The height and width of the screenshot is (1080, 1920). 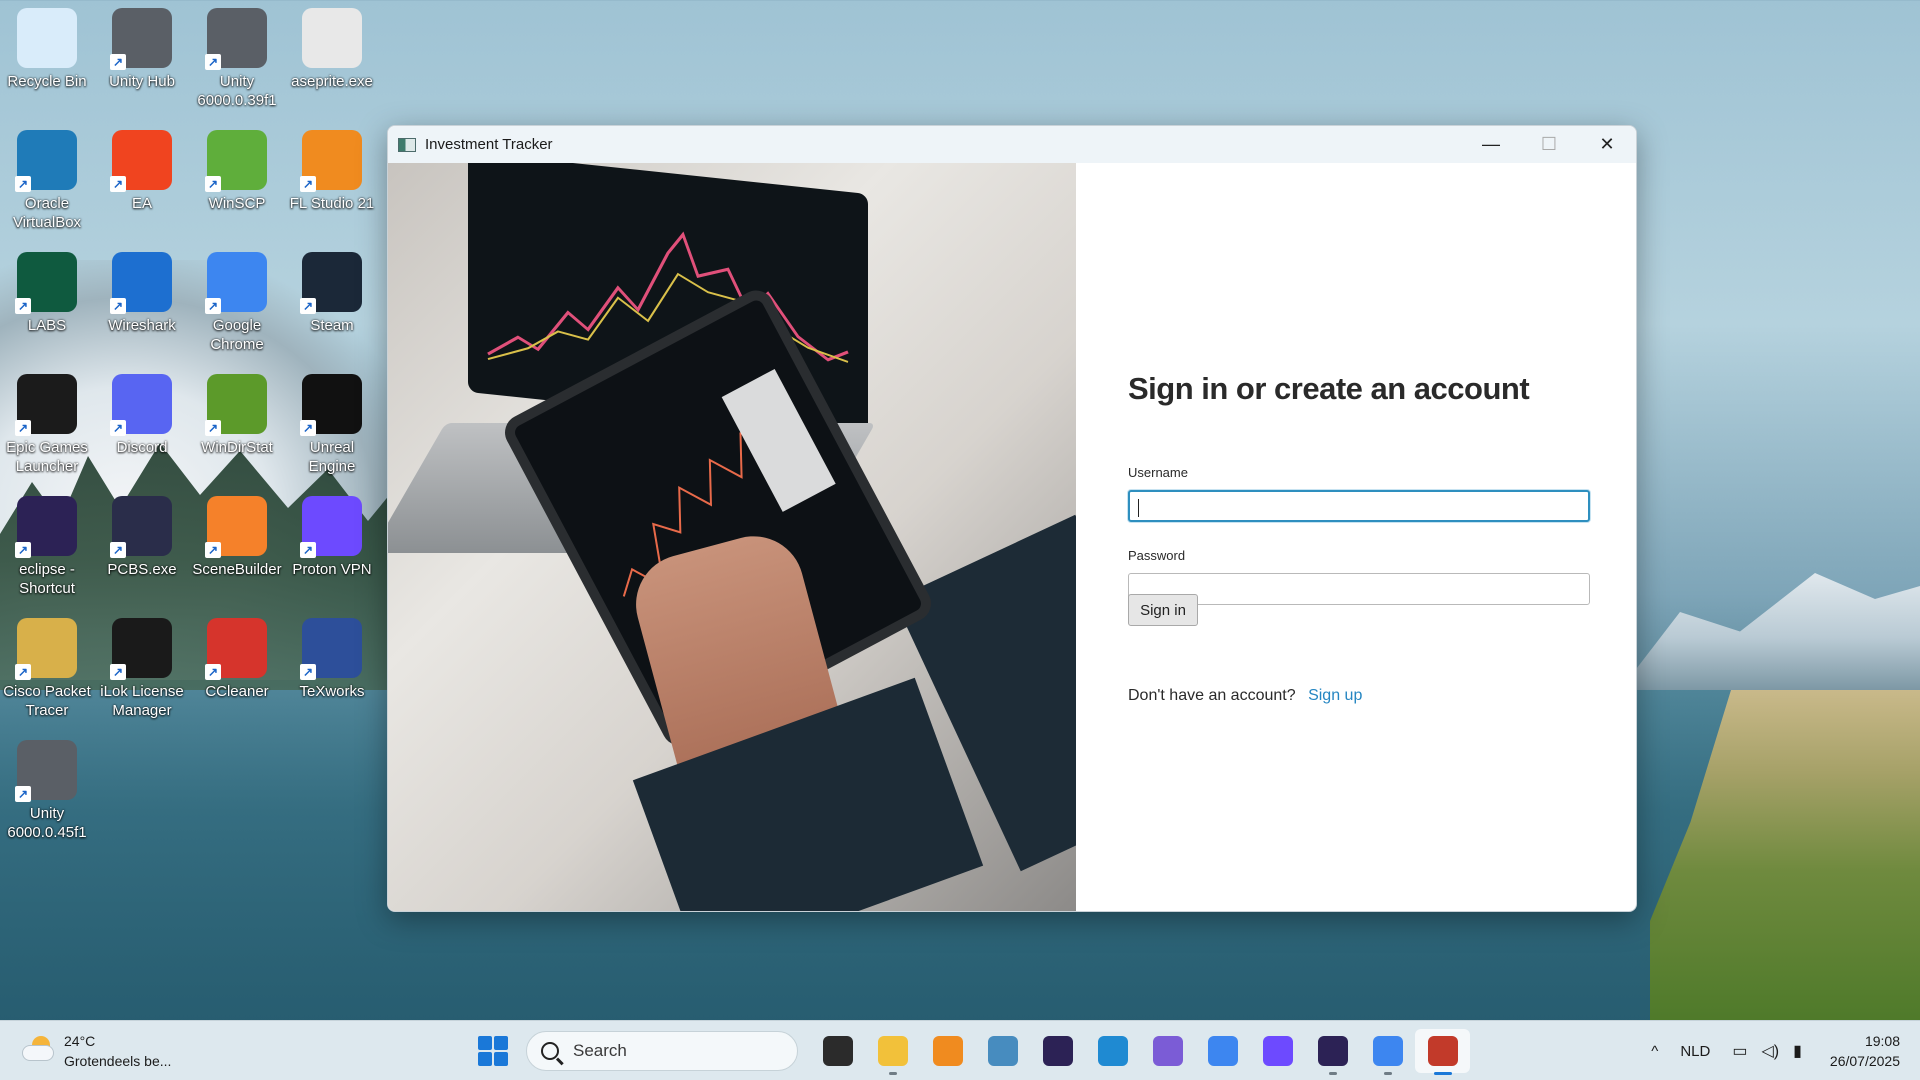 What do you see at coordinates (142, 168) in the screenshot?
I see `desktop-icon: ↗ EA` at bounding box center [142, 168].